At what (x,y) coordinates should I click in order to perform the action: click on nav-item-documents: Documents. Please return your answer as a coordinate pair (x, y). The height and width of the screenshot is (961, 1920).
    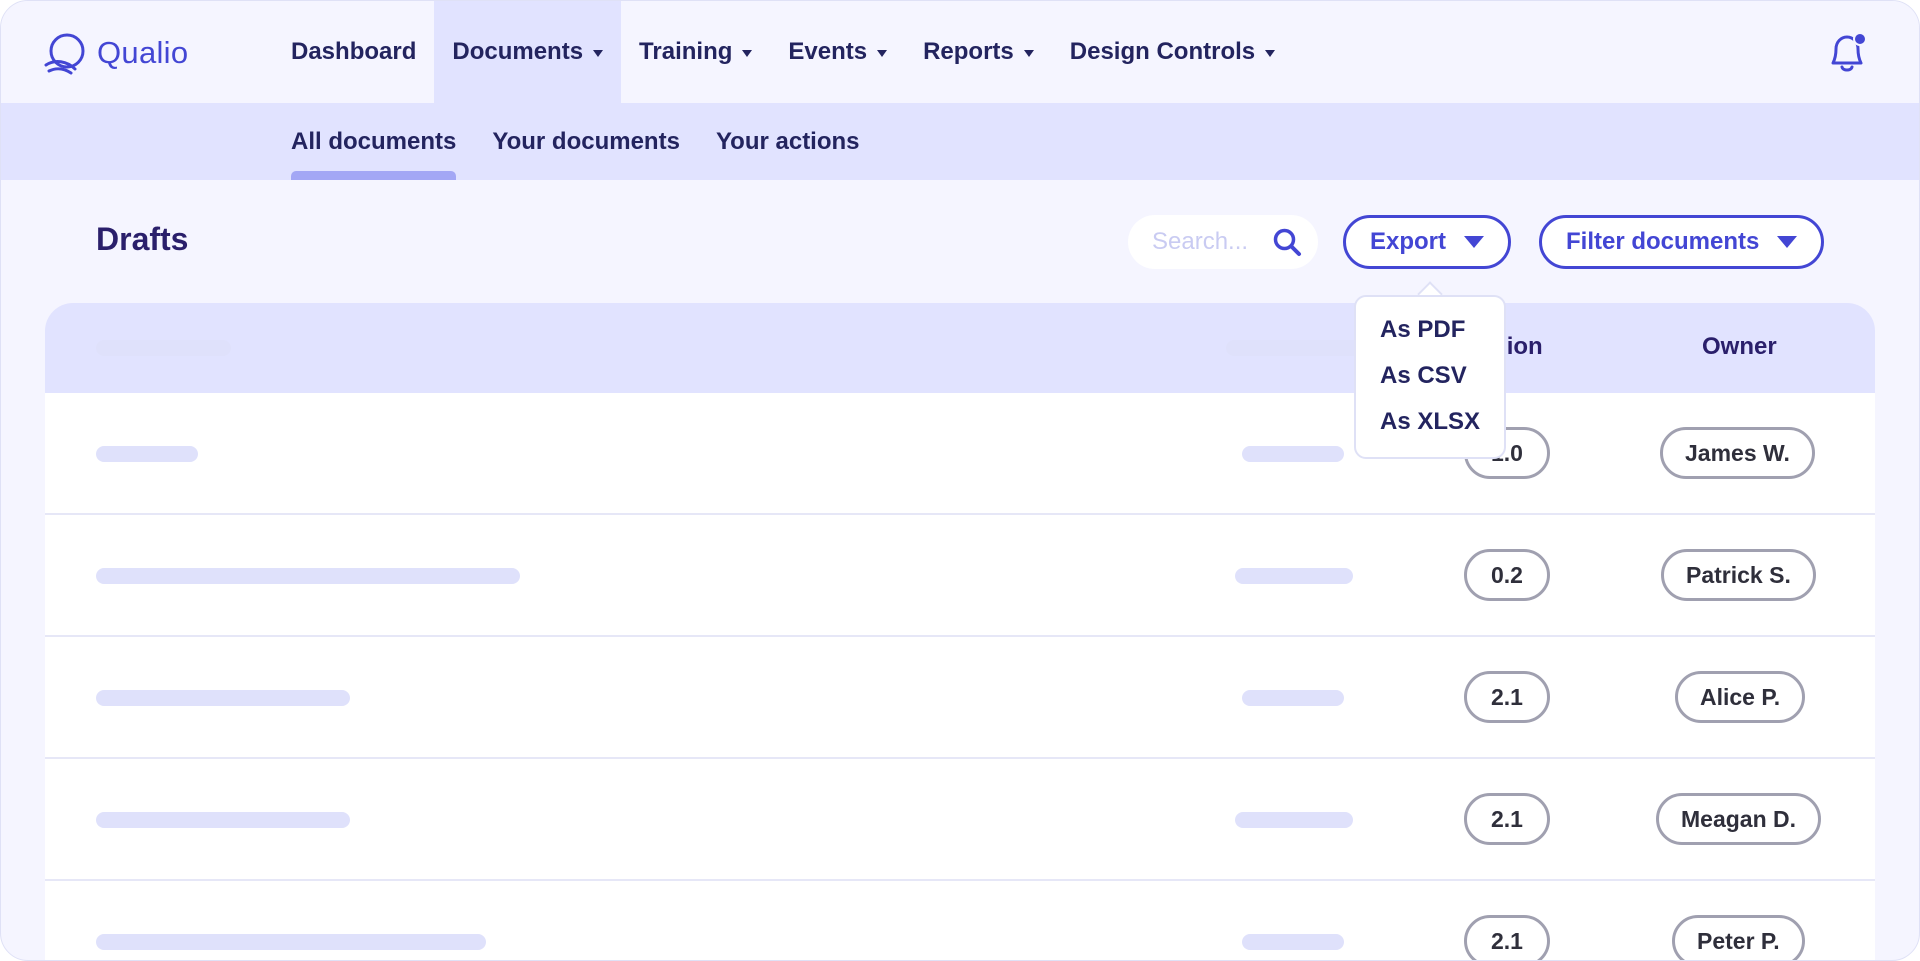
    Looking at the image, I should click on (528, 52).